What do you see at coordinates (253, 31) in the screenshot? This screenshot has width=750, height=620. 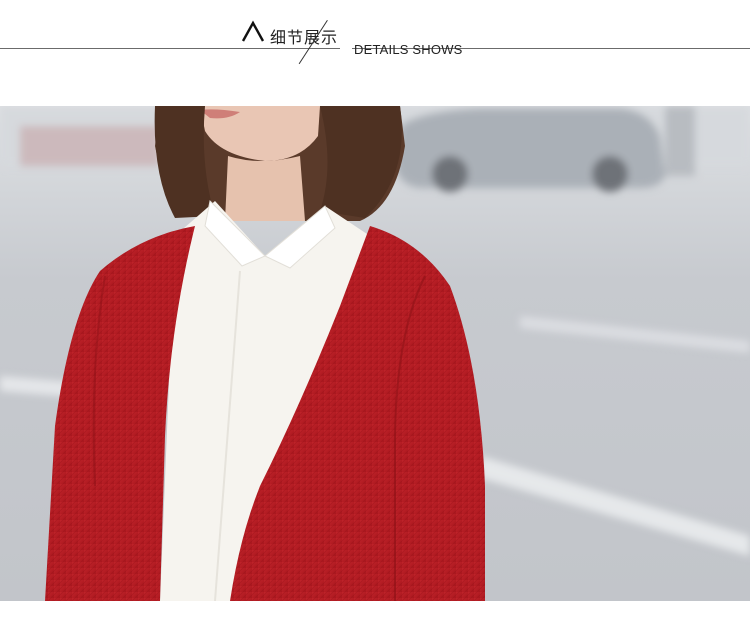 I see `caret-up-icon` at bounding box center [253, 31].